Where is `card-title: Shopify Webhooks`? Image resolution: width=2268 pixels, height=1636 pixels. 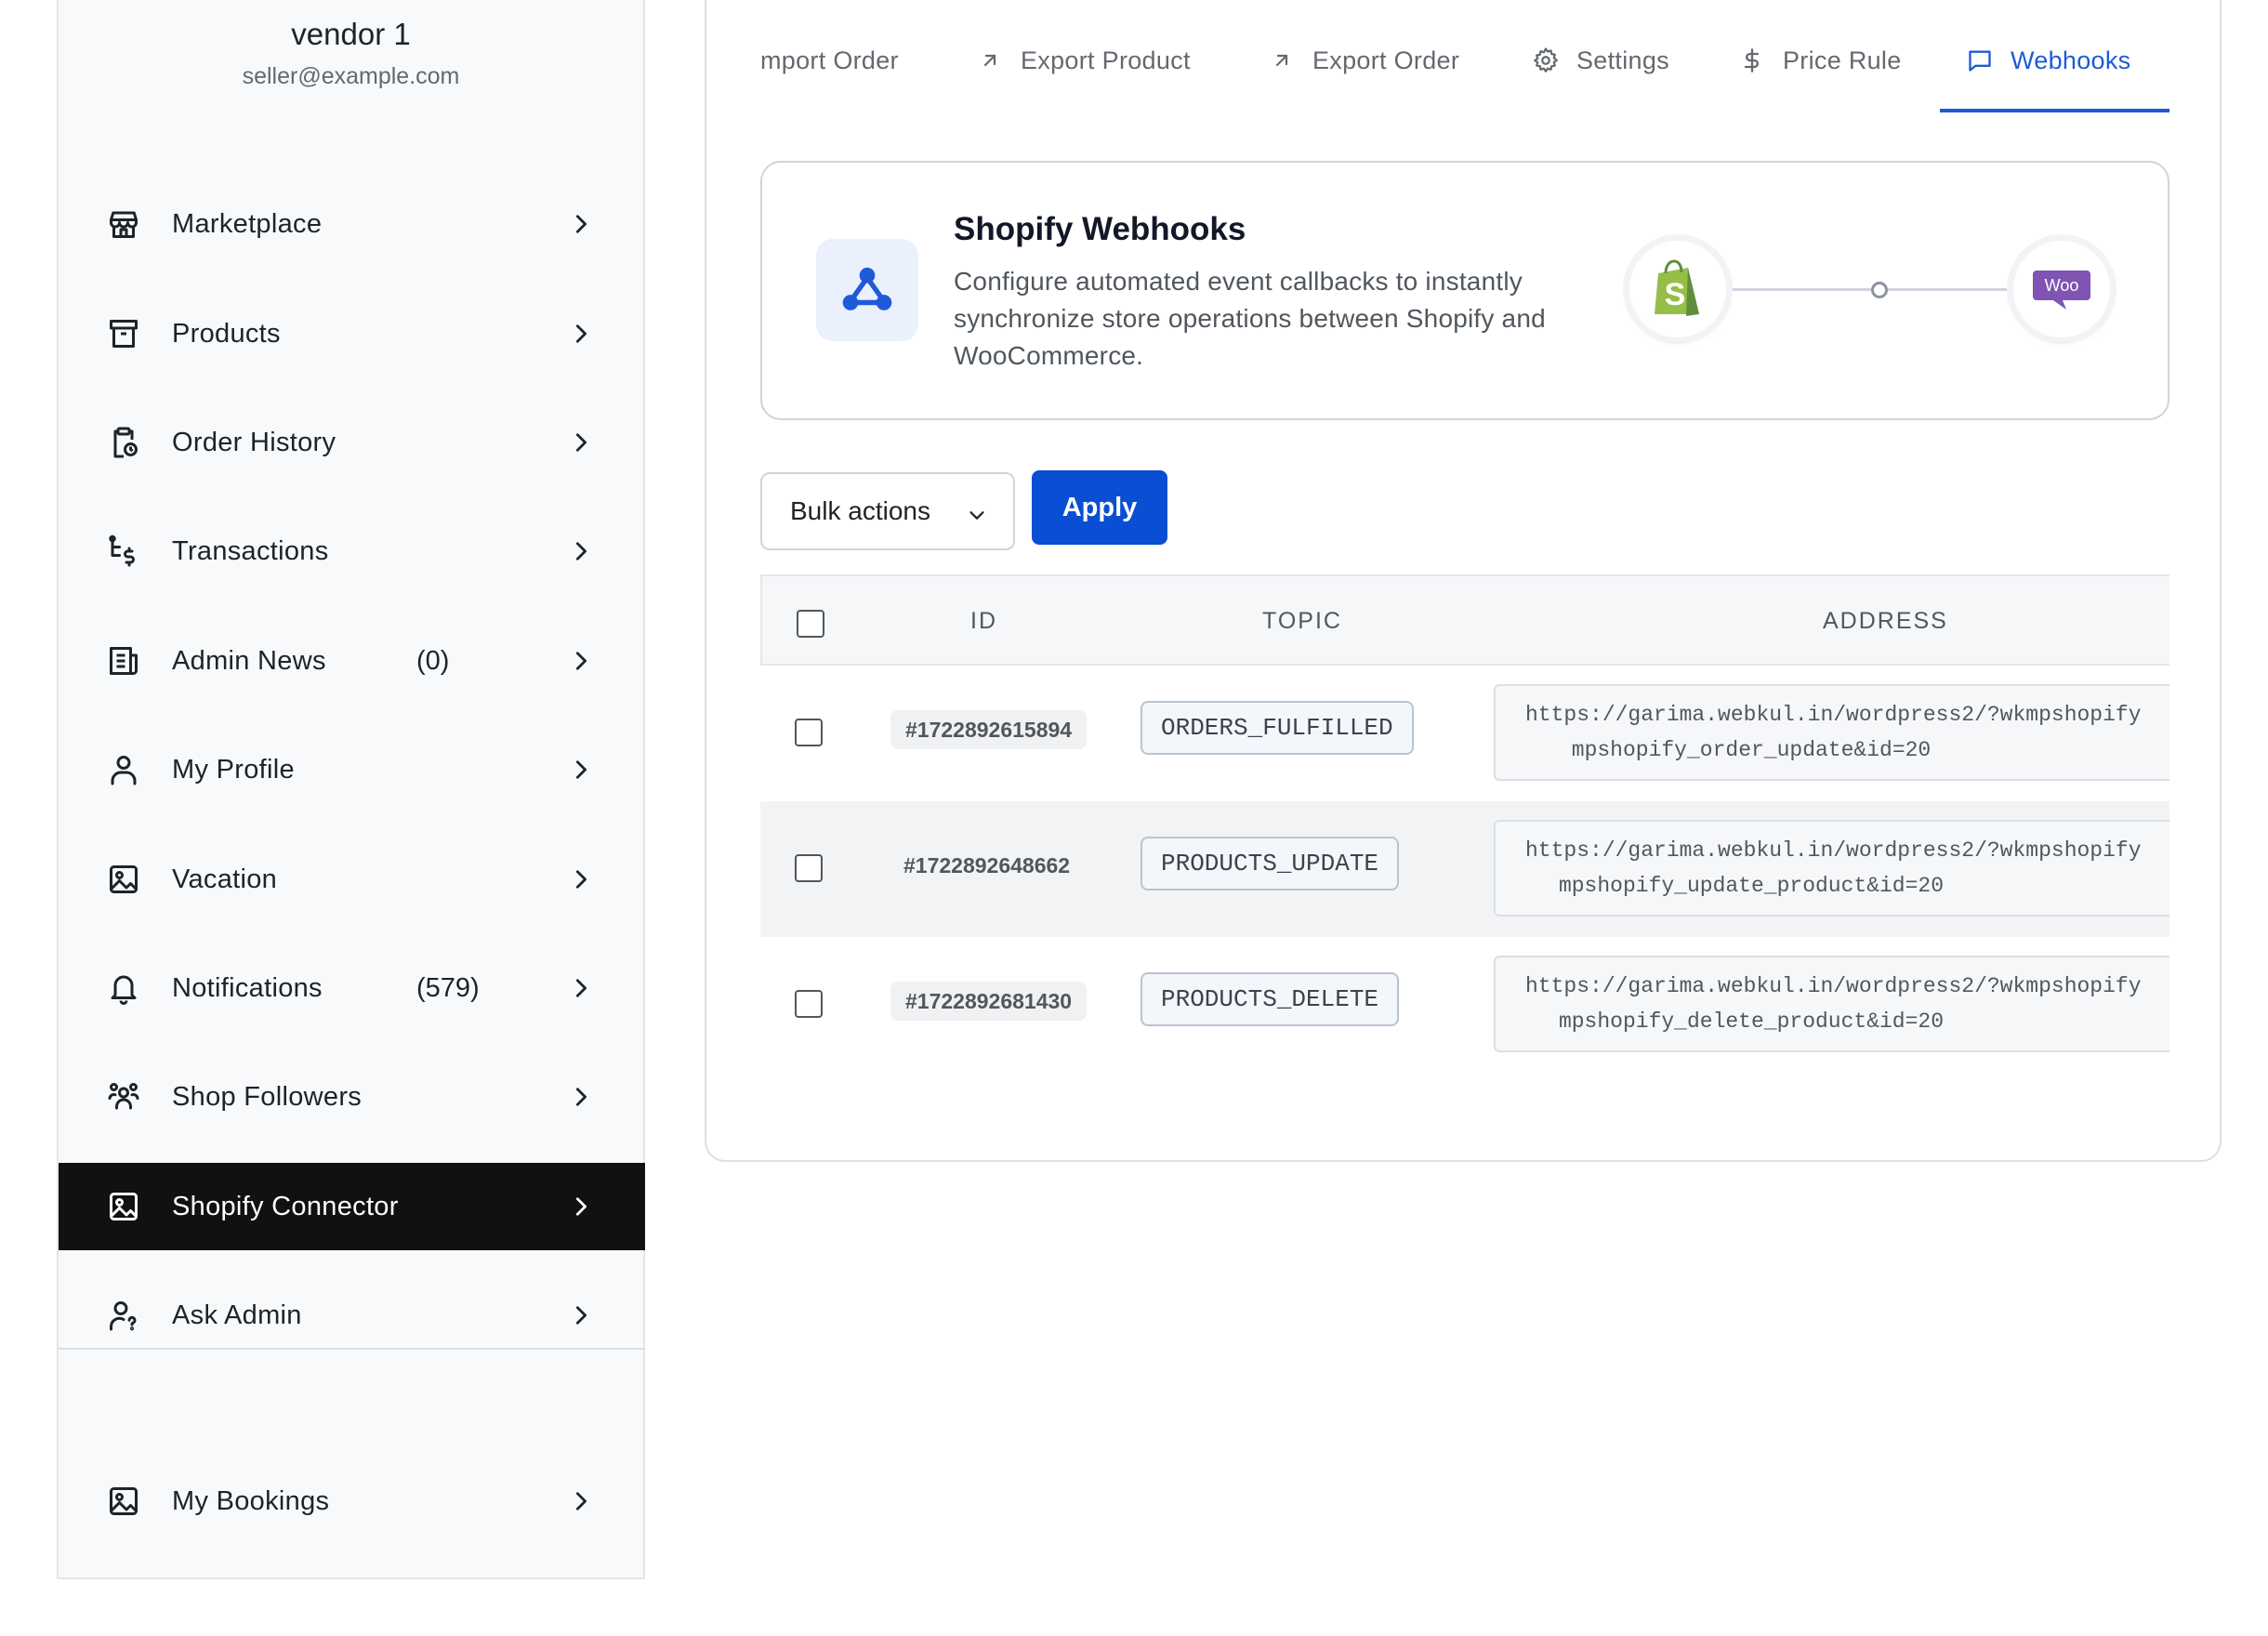
card-title: Shopify Webhooks is located at coordinates (1100, 229).